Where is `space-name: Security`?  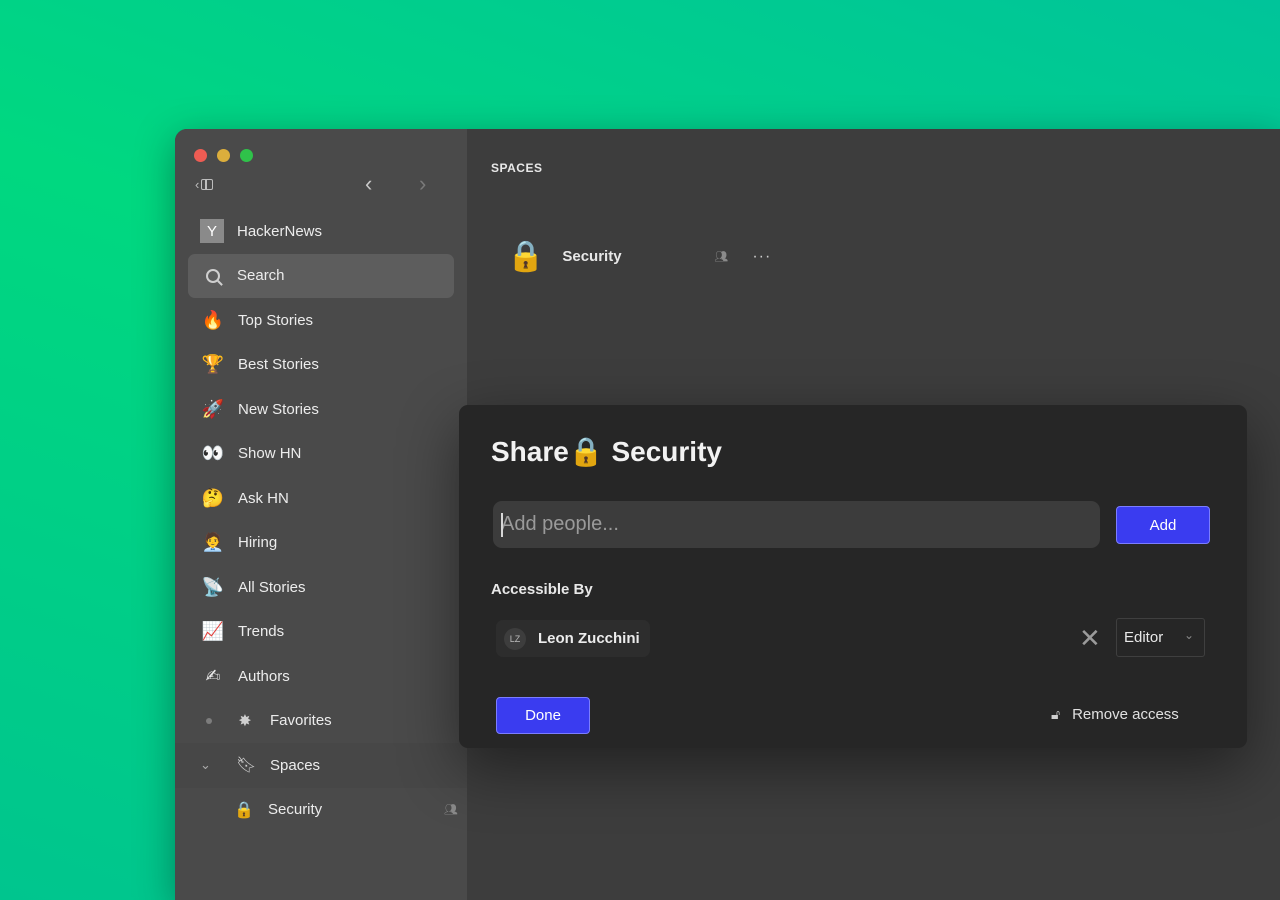 space-name: Security is located at coordinates (592, 256).